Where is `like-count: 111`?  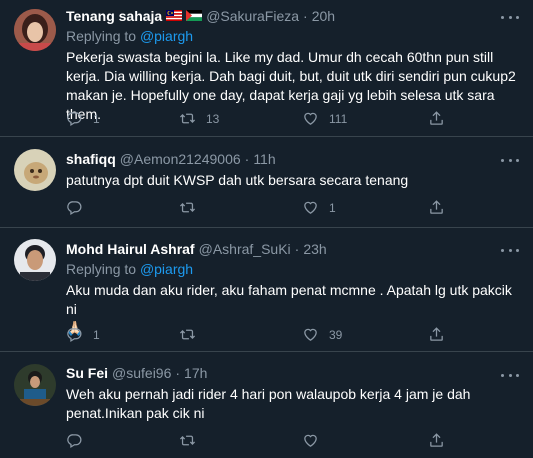
like-count: 111 is located at coordinates (338, 118).